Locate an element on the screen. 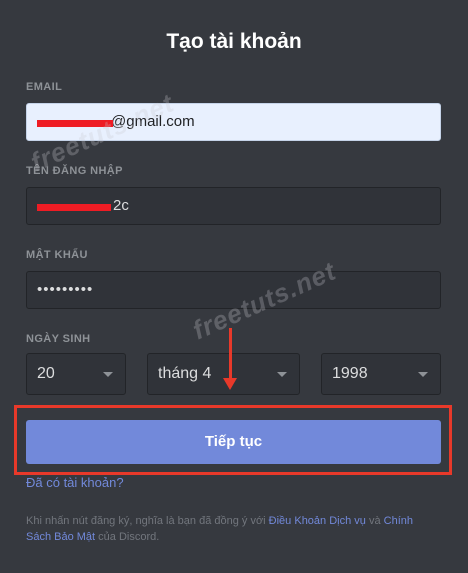 The height and width of the screenshot is (573, 468). redaction-mark is located at coordinates (74, 207).